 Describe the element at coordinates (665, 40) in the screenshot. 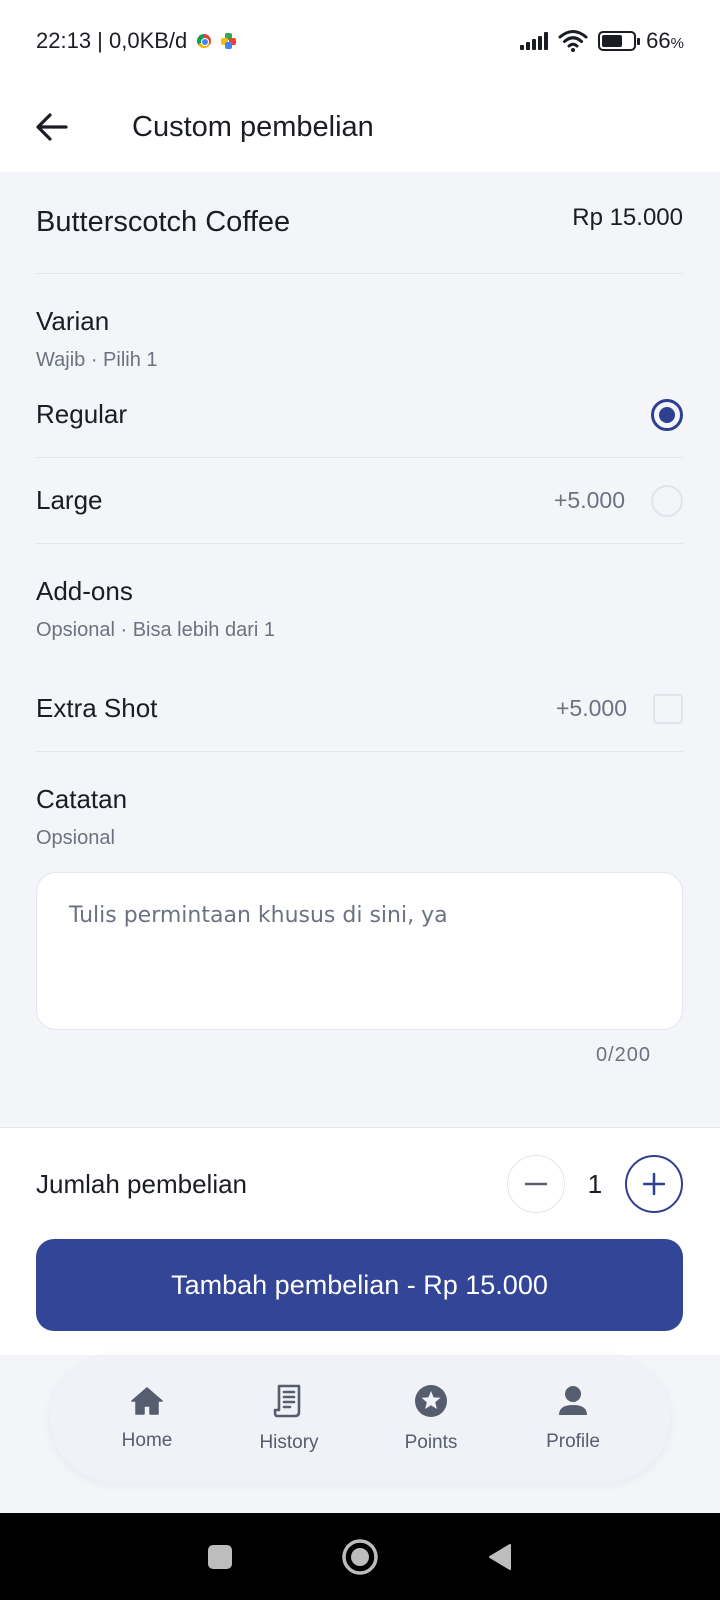

I see `battery-level: 66%` at that location.